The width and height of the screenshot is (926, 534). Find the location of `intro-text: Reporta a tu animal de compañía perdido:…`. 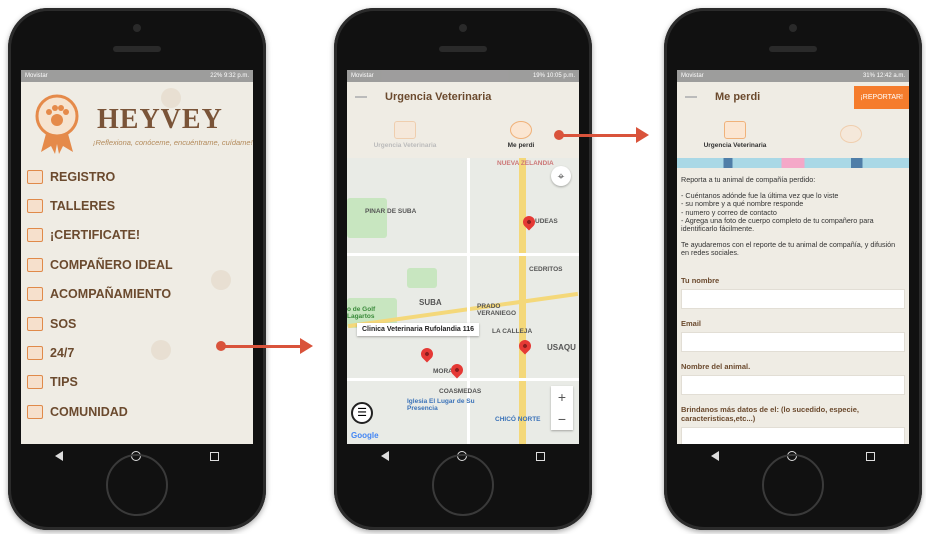

intro-text: Reporta a tu animal de compañía perdido:… is located at coordinates (793, 216).